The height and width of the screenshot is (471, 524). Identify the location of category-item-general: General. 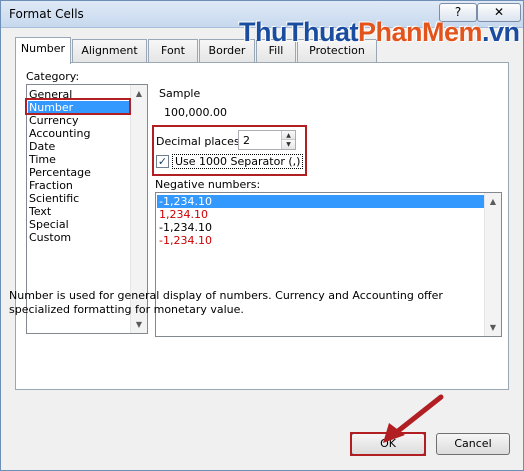
(79, 94).